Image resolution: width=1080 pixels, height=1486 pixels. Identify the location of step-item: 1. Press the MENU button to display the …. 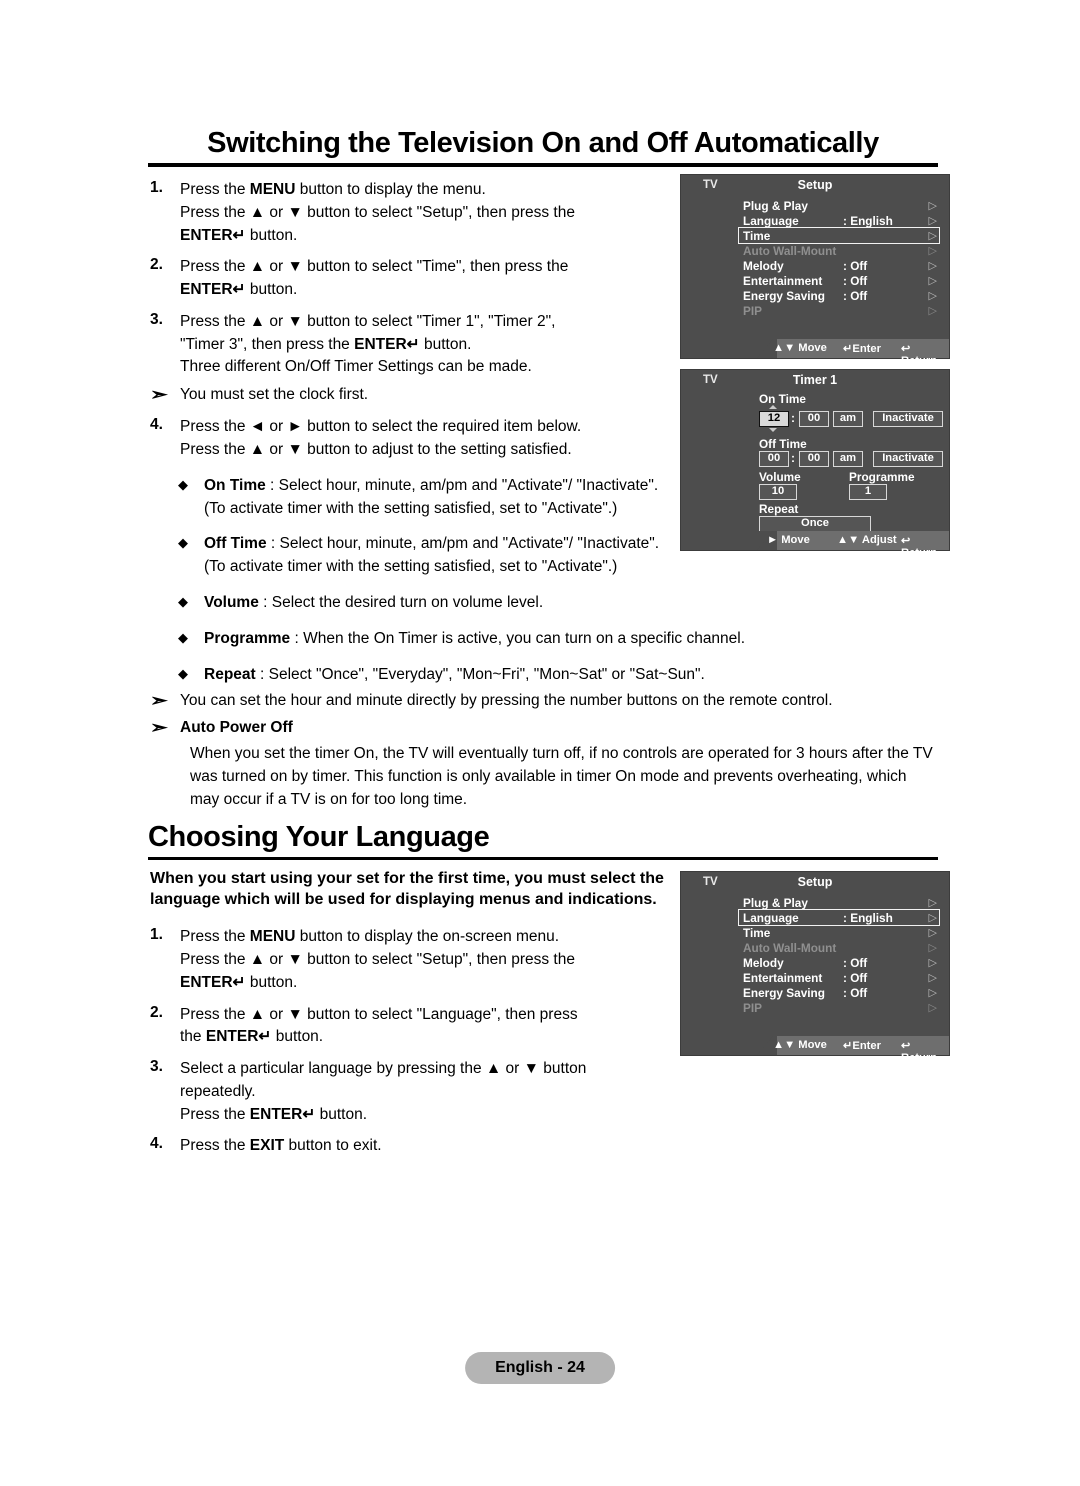
(410, 213).